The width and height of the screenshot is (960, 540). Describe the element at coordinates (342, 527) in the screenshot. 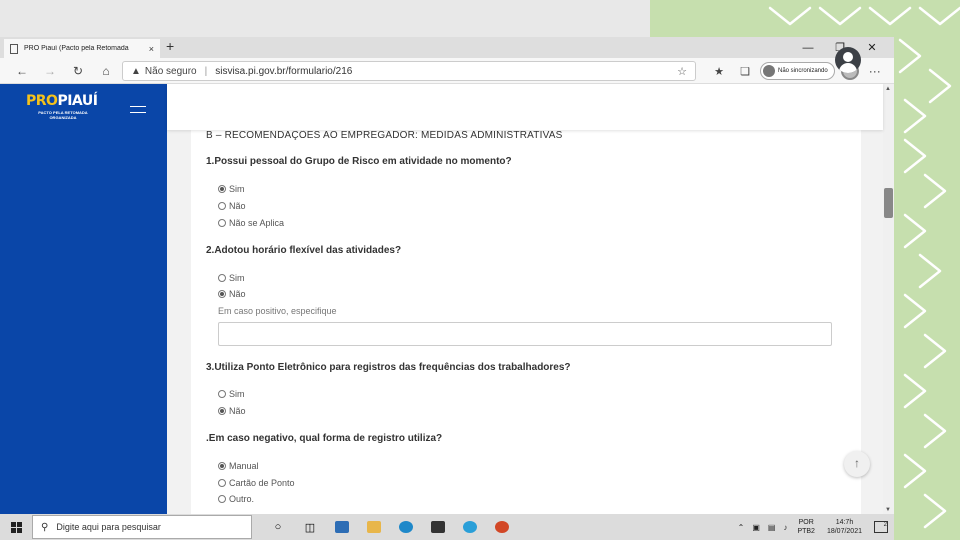

I see `mail-icon` at that location.